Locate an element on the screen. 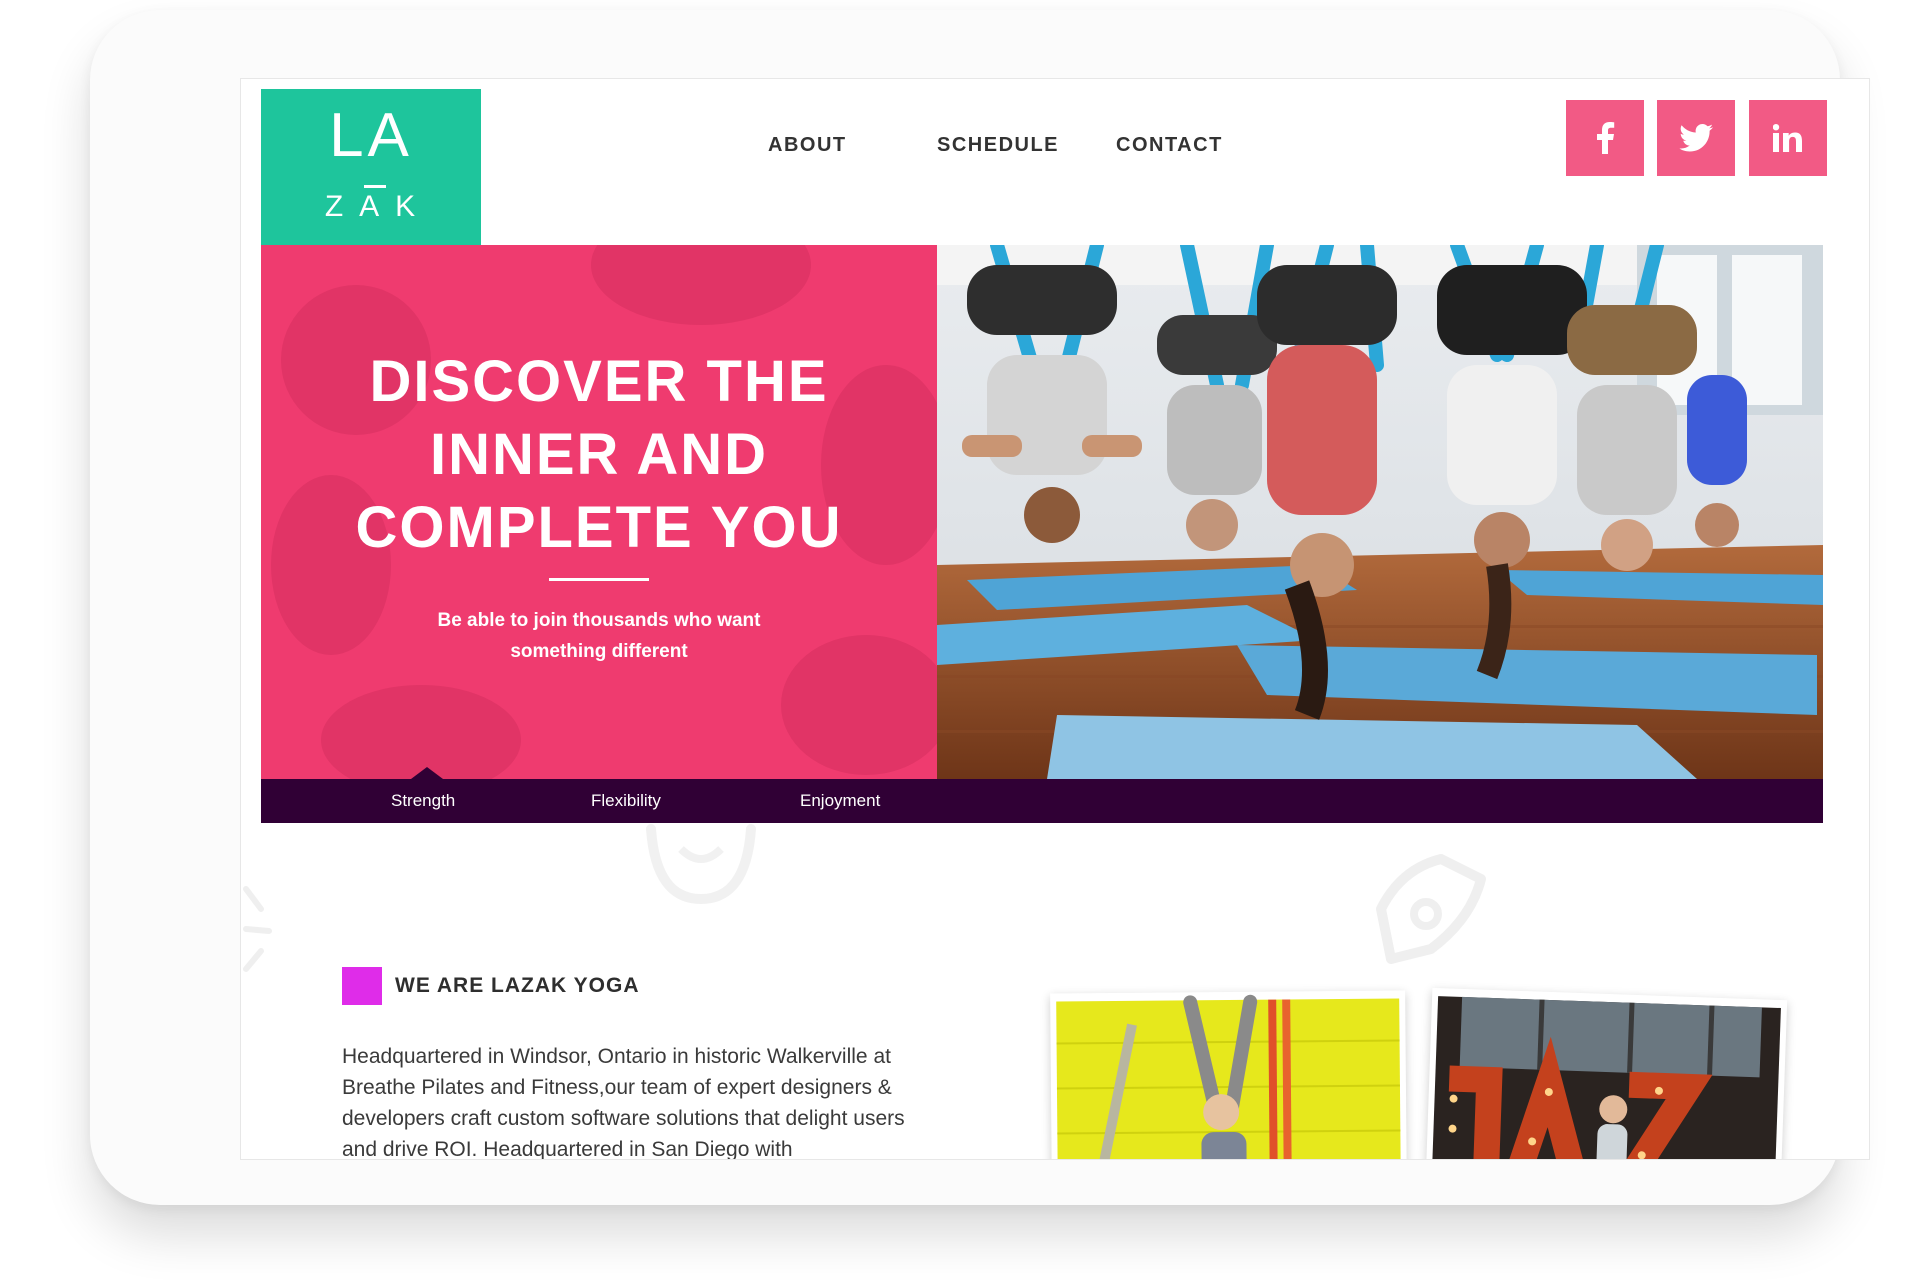 The width and height of the screenshot is (1920, 1280). nav-about: ABOUT is located at coordinates (807, 149).